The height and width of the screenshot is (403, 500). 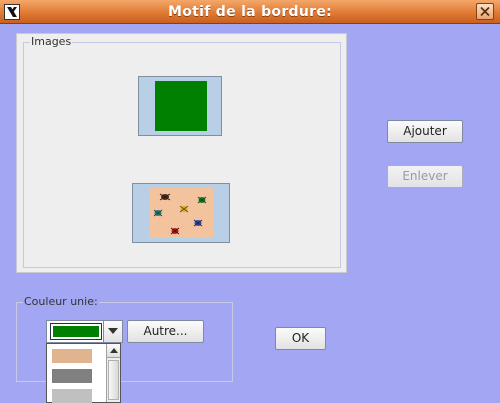 What do you see at coordinates (425, 131) in the screenshot?
I see `add-button: Ajouter` at bounding box center [425, 131].